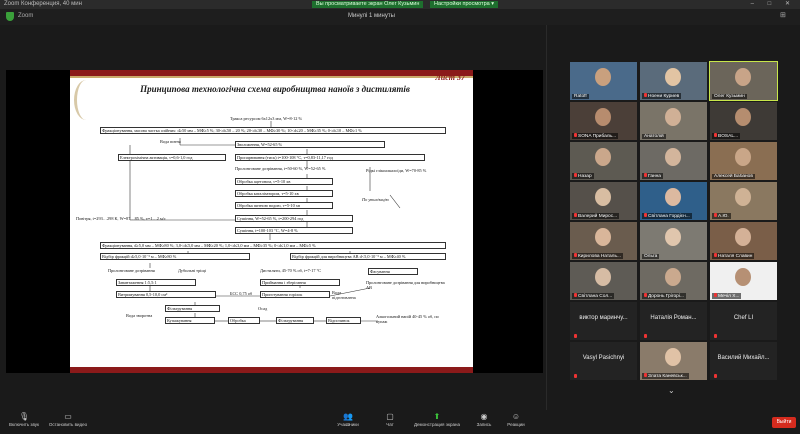 The height and width of the screenshot is (434, 800). Describe the element at coordinates (25, 16) in the screenshot. I see `meeting-info-label: Zoom` at that location.